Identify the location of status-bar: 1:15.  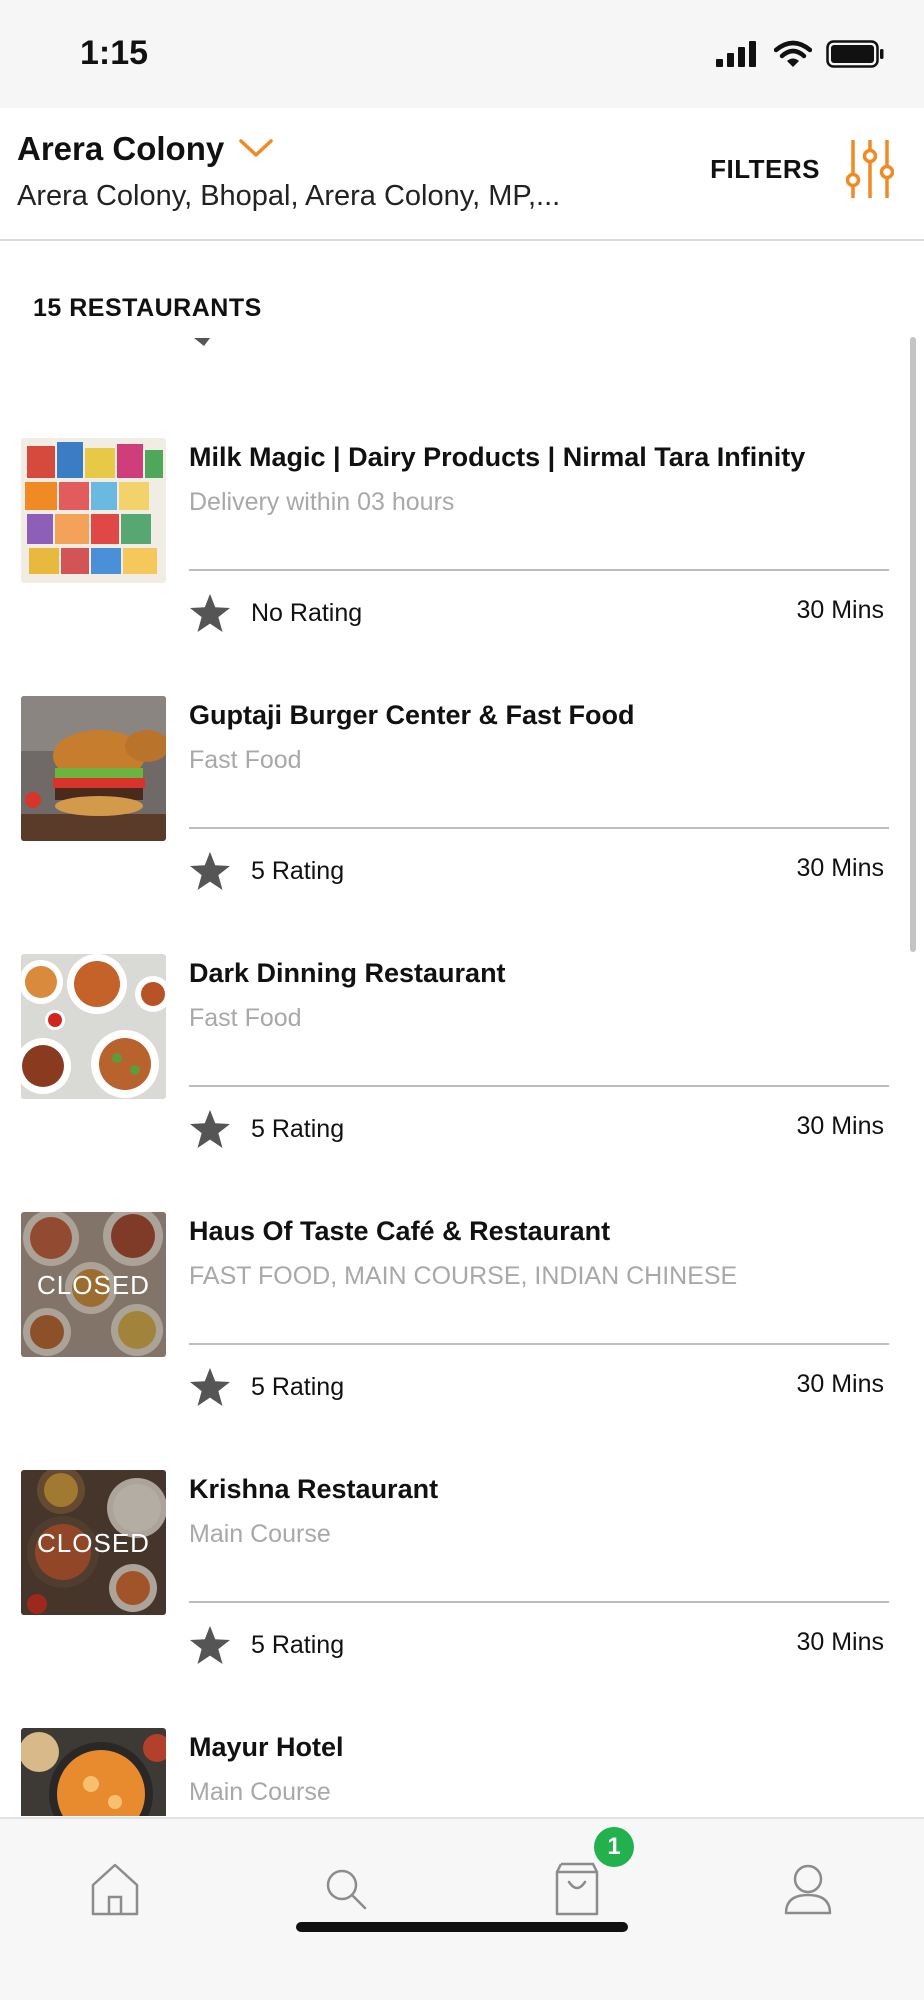
(462, 54).